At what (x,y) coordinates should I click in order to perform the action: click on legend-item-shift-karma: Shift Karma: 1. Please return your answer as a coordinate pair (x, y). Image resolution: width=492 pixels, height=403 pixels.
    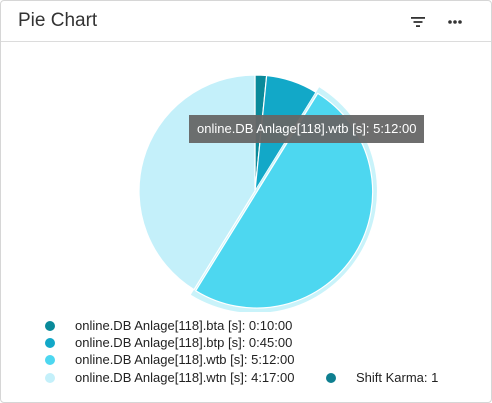
    Looking at the image, I should click on (382, 377).